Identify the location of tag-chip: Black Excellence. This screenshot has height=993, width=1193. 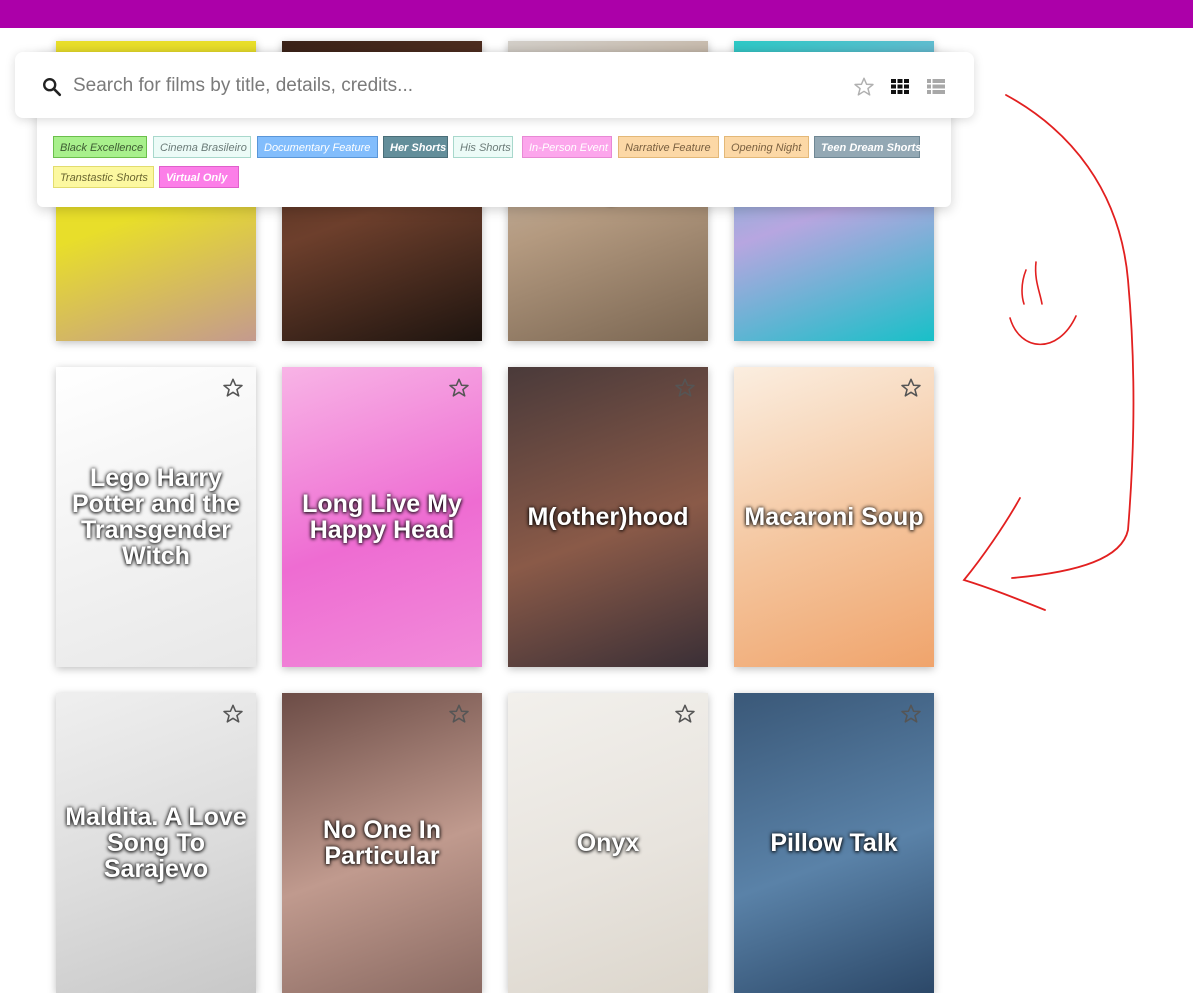
(100, 147).